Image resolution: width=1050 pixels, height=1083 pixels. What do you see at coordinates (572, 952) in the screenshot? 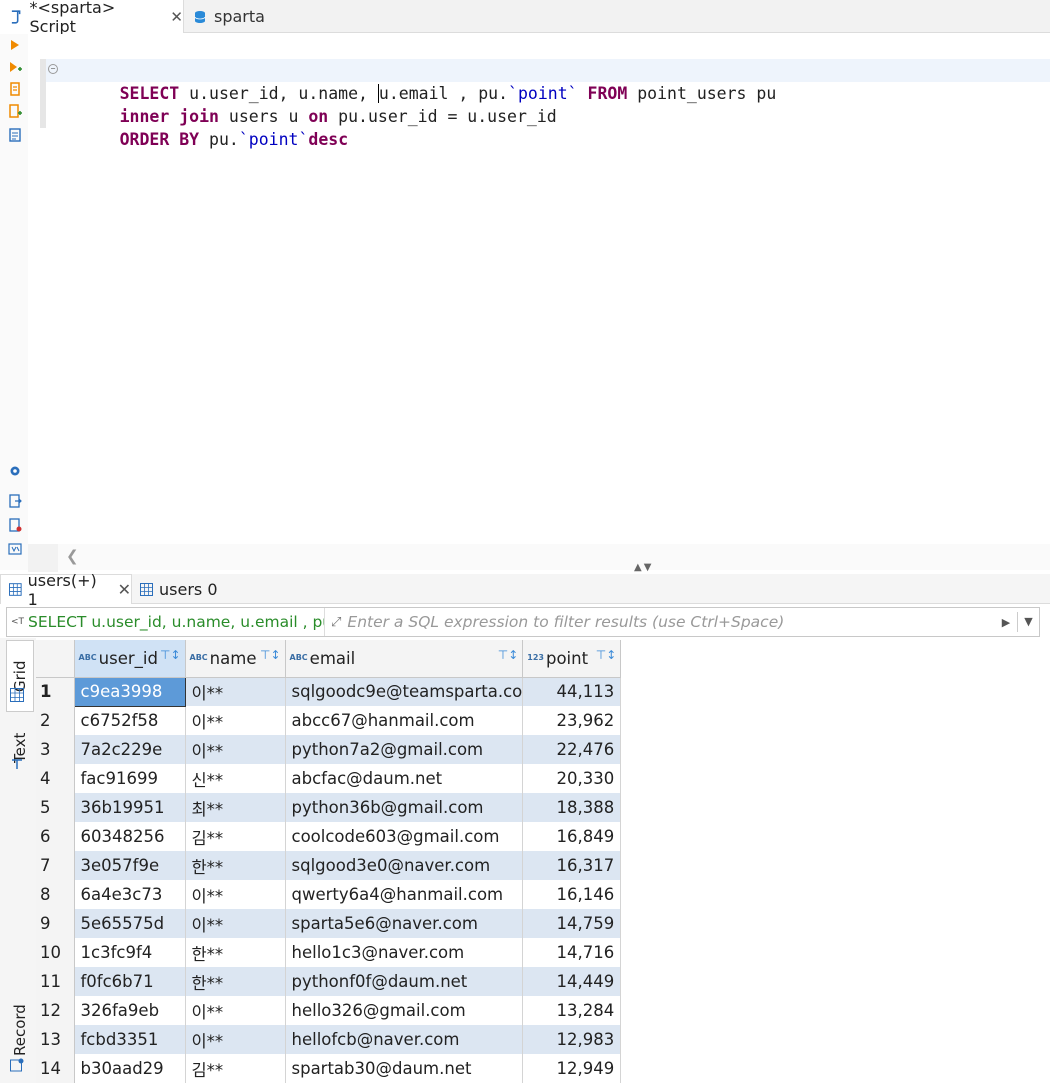
I see `cell-point: 14,716` at bounding box center [572, 952].